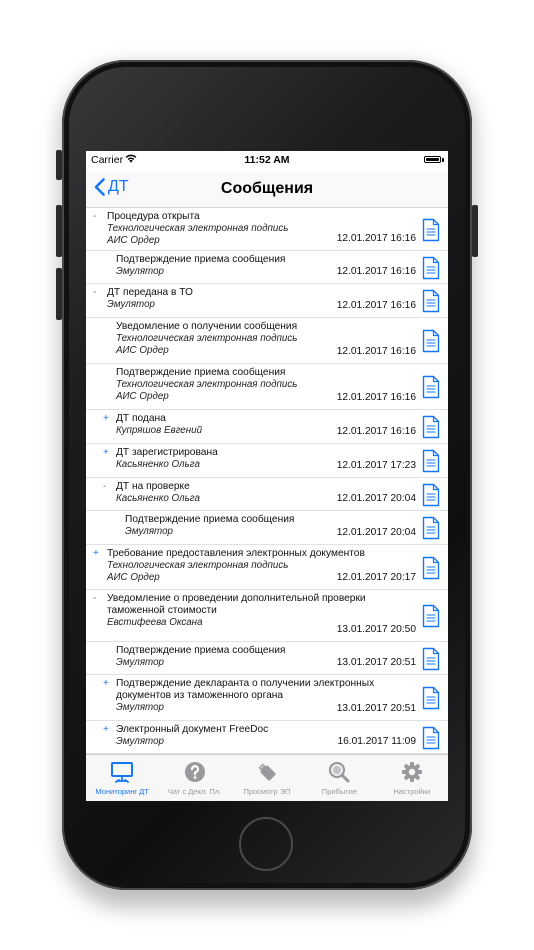 Image resolution: width=534 pixels, height=950 pixels. I want to click on message-title: ДТ подана, so click(141, 418).